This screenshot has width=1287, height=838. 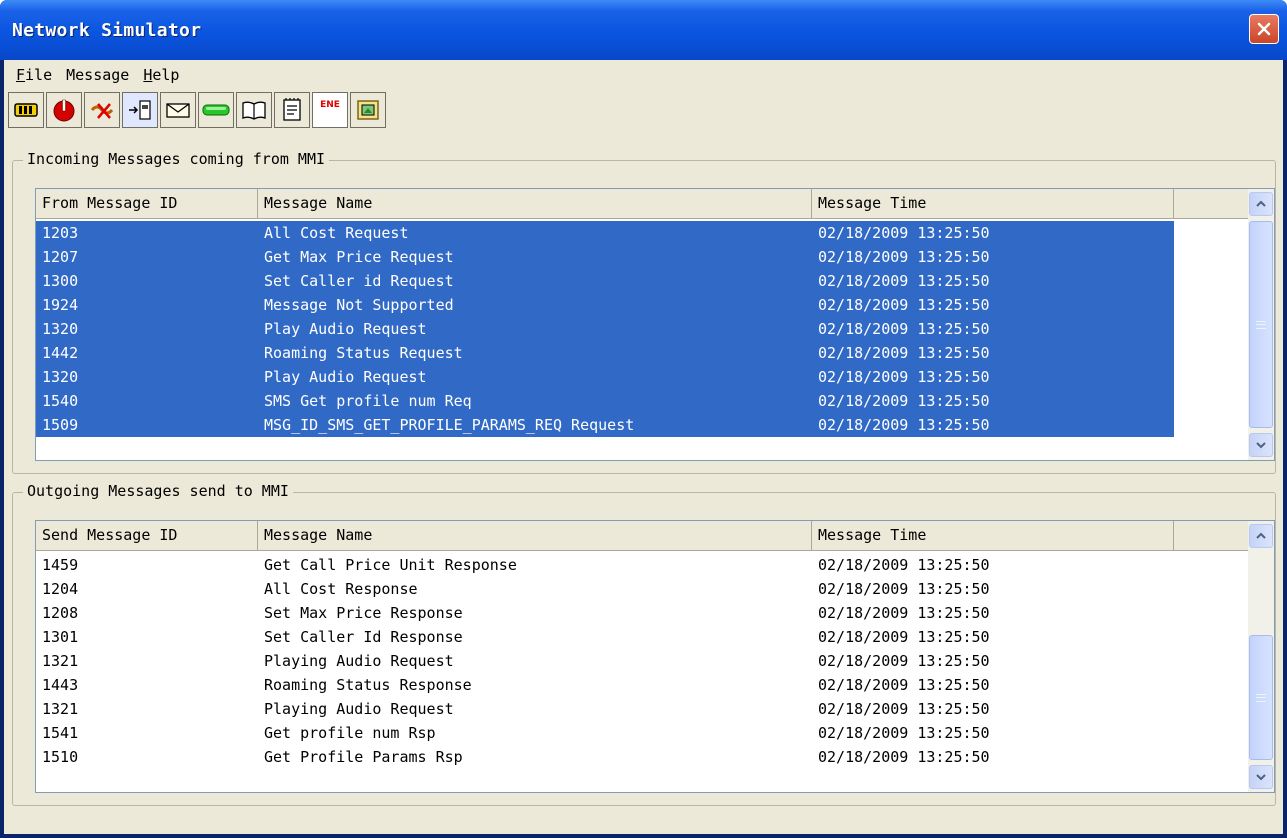 What do you see at coordinates (359, 661) in the screenshot?
I see `cell-name: Playing Audio Request` at bounding box center [359, 661].